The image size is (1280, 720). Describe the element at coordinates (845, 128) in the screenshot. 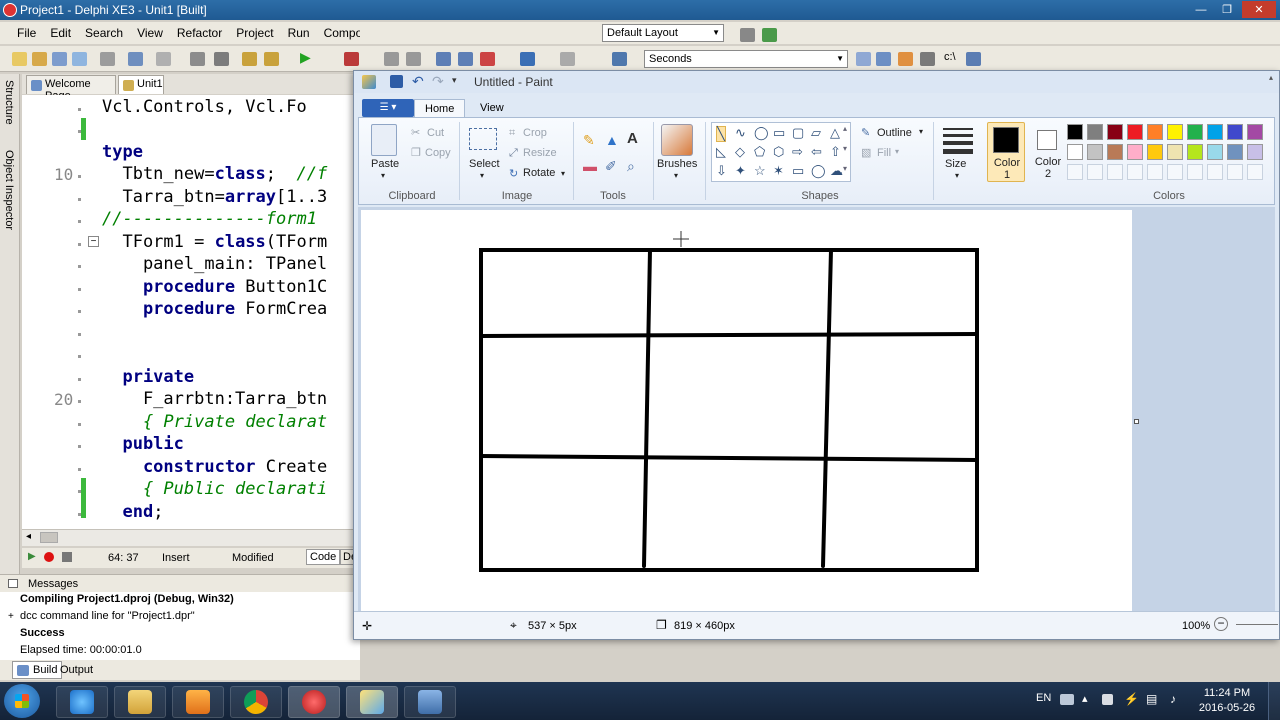

I see `gallery-up-icon: ▴` at that location.